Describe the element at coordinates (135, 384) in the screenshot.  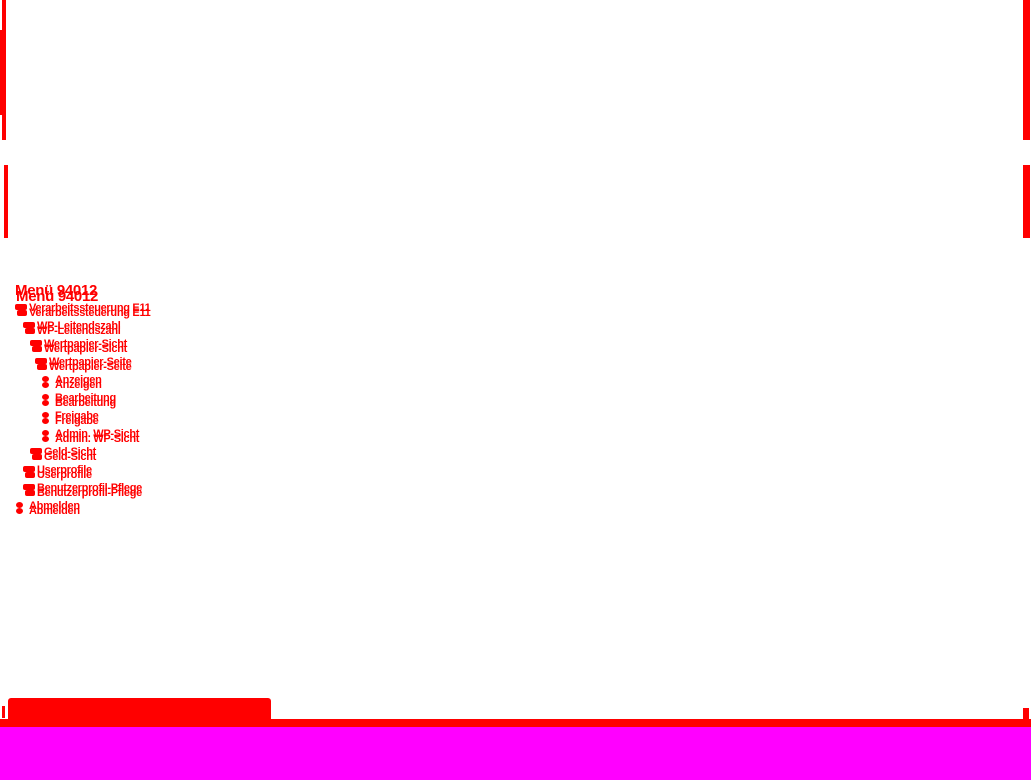
I see `menu-item-anzeigen: Anzeigen` at that location.